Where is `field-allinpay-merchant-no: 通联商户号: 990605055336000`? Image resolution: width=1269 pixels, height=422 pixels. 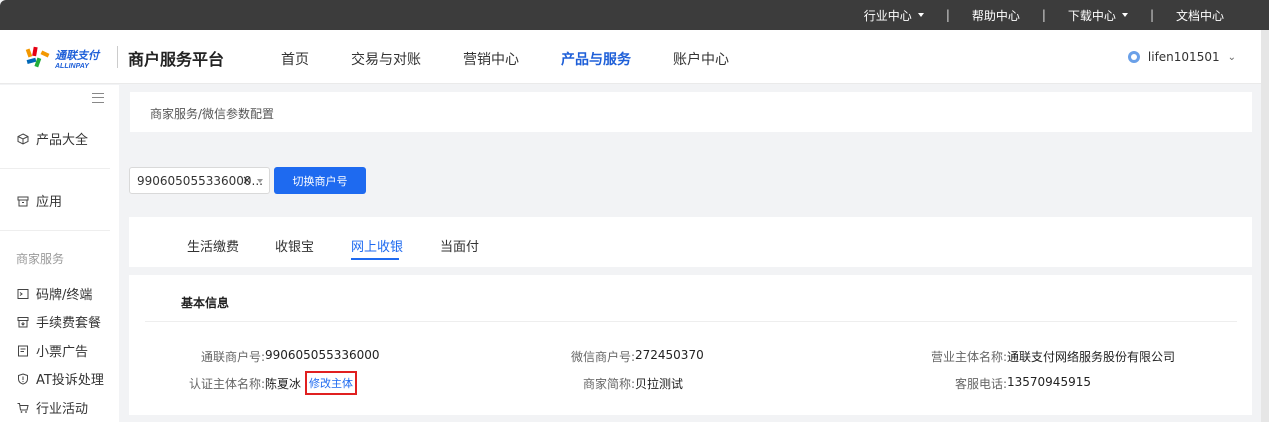
field-allinpay-merchant-no: 通联商户号: 990605055336000 is located at coordinates (274, 356).